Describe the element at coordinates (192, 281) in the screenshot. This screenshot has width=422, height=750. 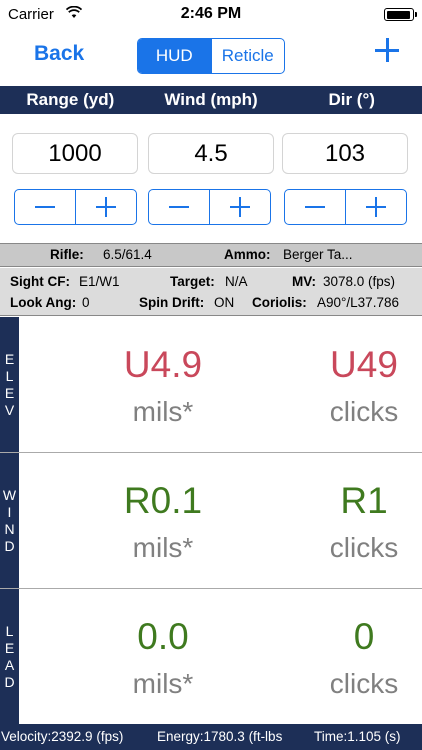
I see `target-label: Target:` at that location.